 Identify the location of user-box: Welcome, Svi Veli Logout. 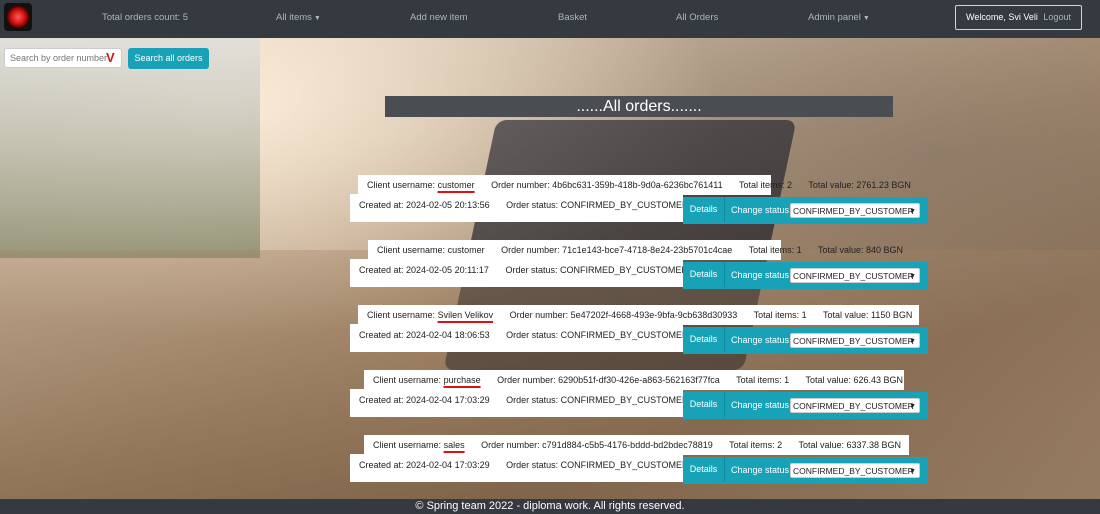
(1018, 17).